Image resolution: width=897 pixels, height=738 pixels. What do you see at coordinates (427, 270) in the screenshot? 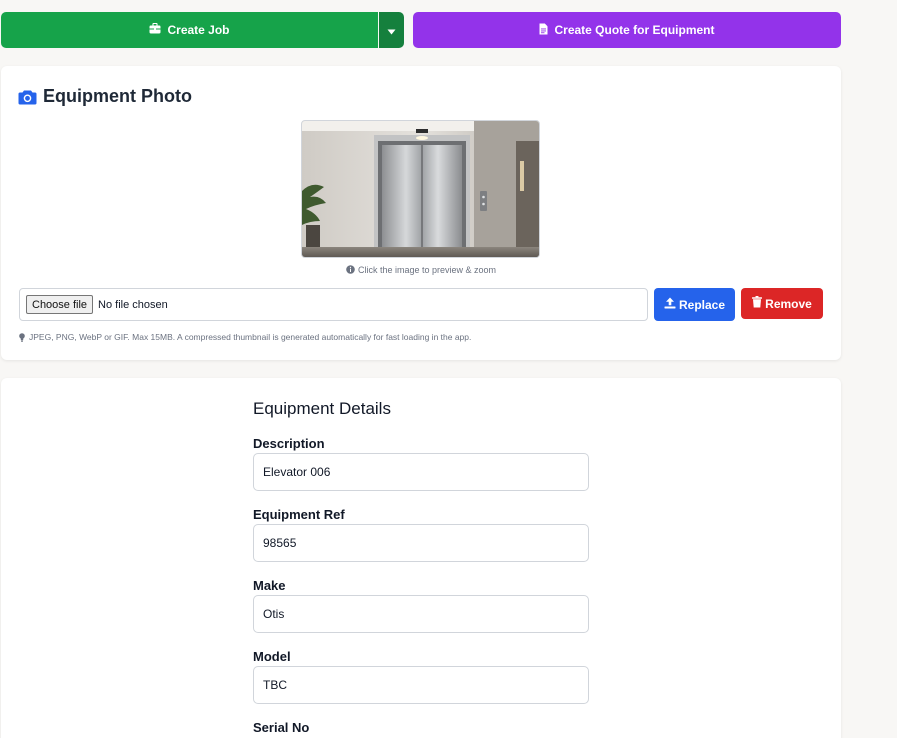
I see `photo-hint-text: Click the image to preview & zoom` at bounding box center [427, 270].